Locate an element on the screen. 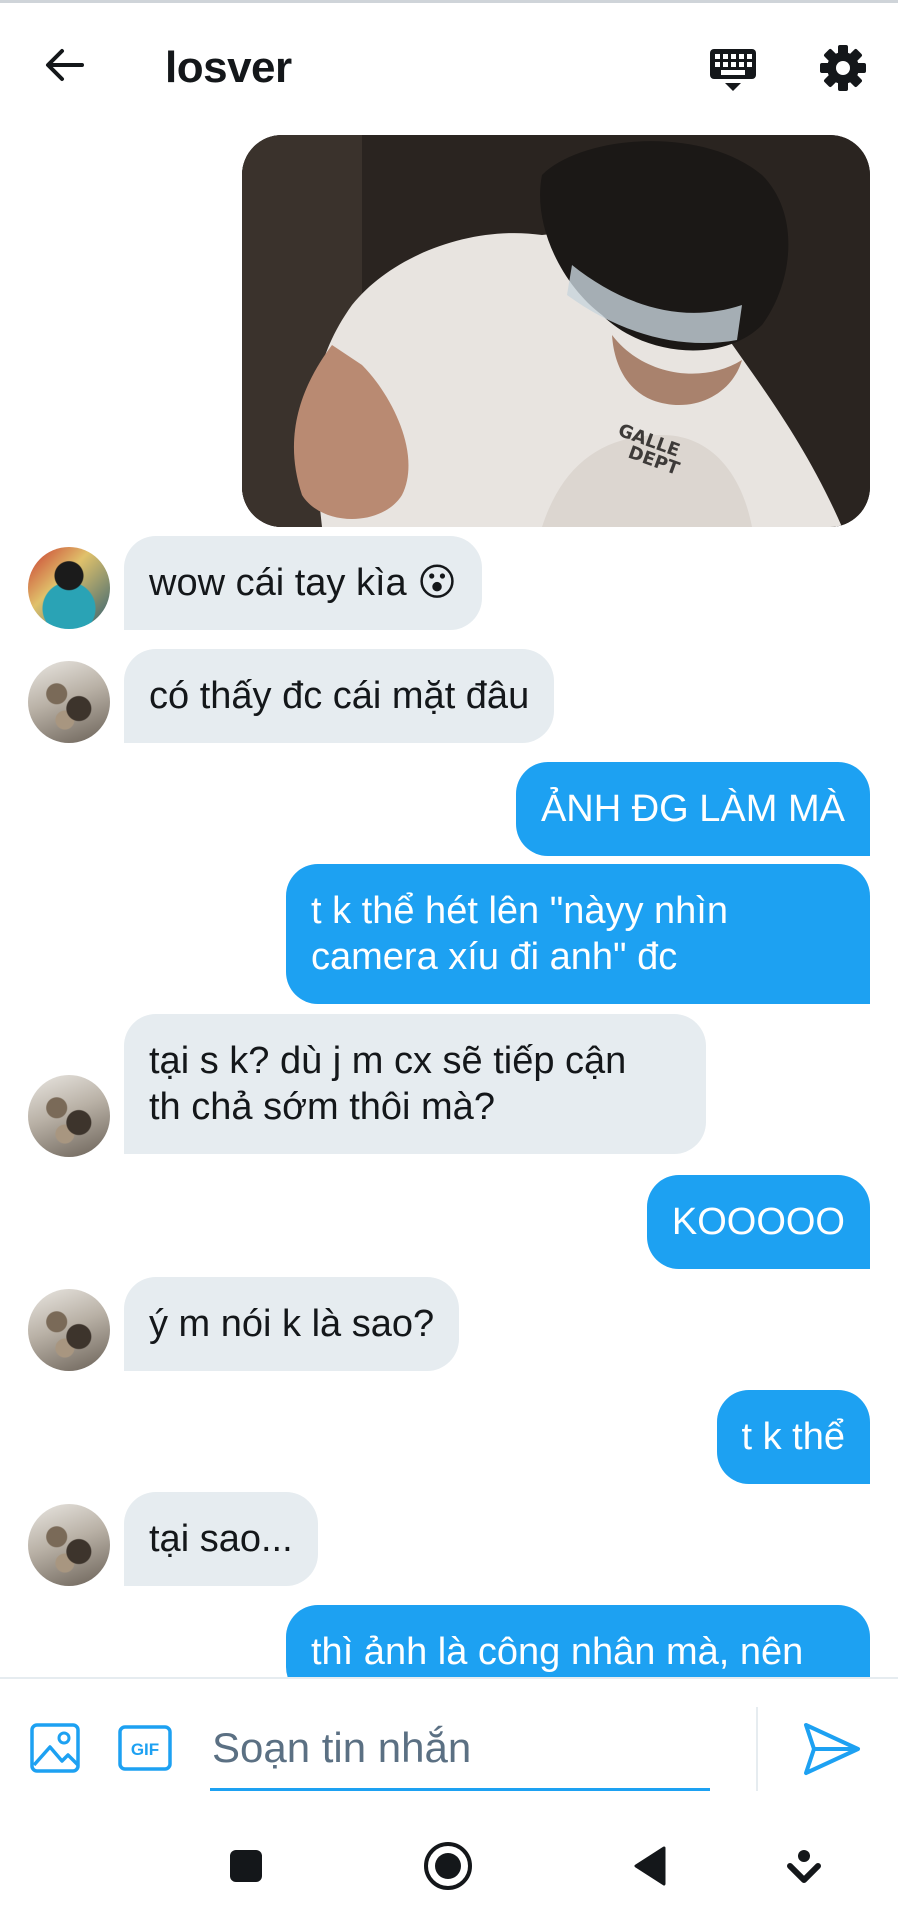 The width and height of the screenshot is (898, 1920). message-line: thì ảnh là công nhân mà, nên is located at coordinates (557, 1652).